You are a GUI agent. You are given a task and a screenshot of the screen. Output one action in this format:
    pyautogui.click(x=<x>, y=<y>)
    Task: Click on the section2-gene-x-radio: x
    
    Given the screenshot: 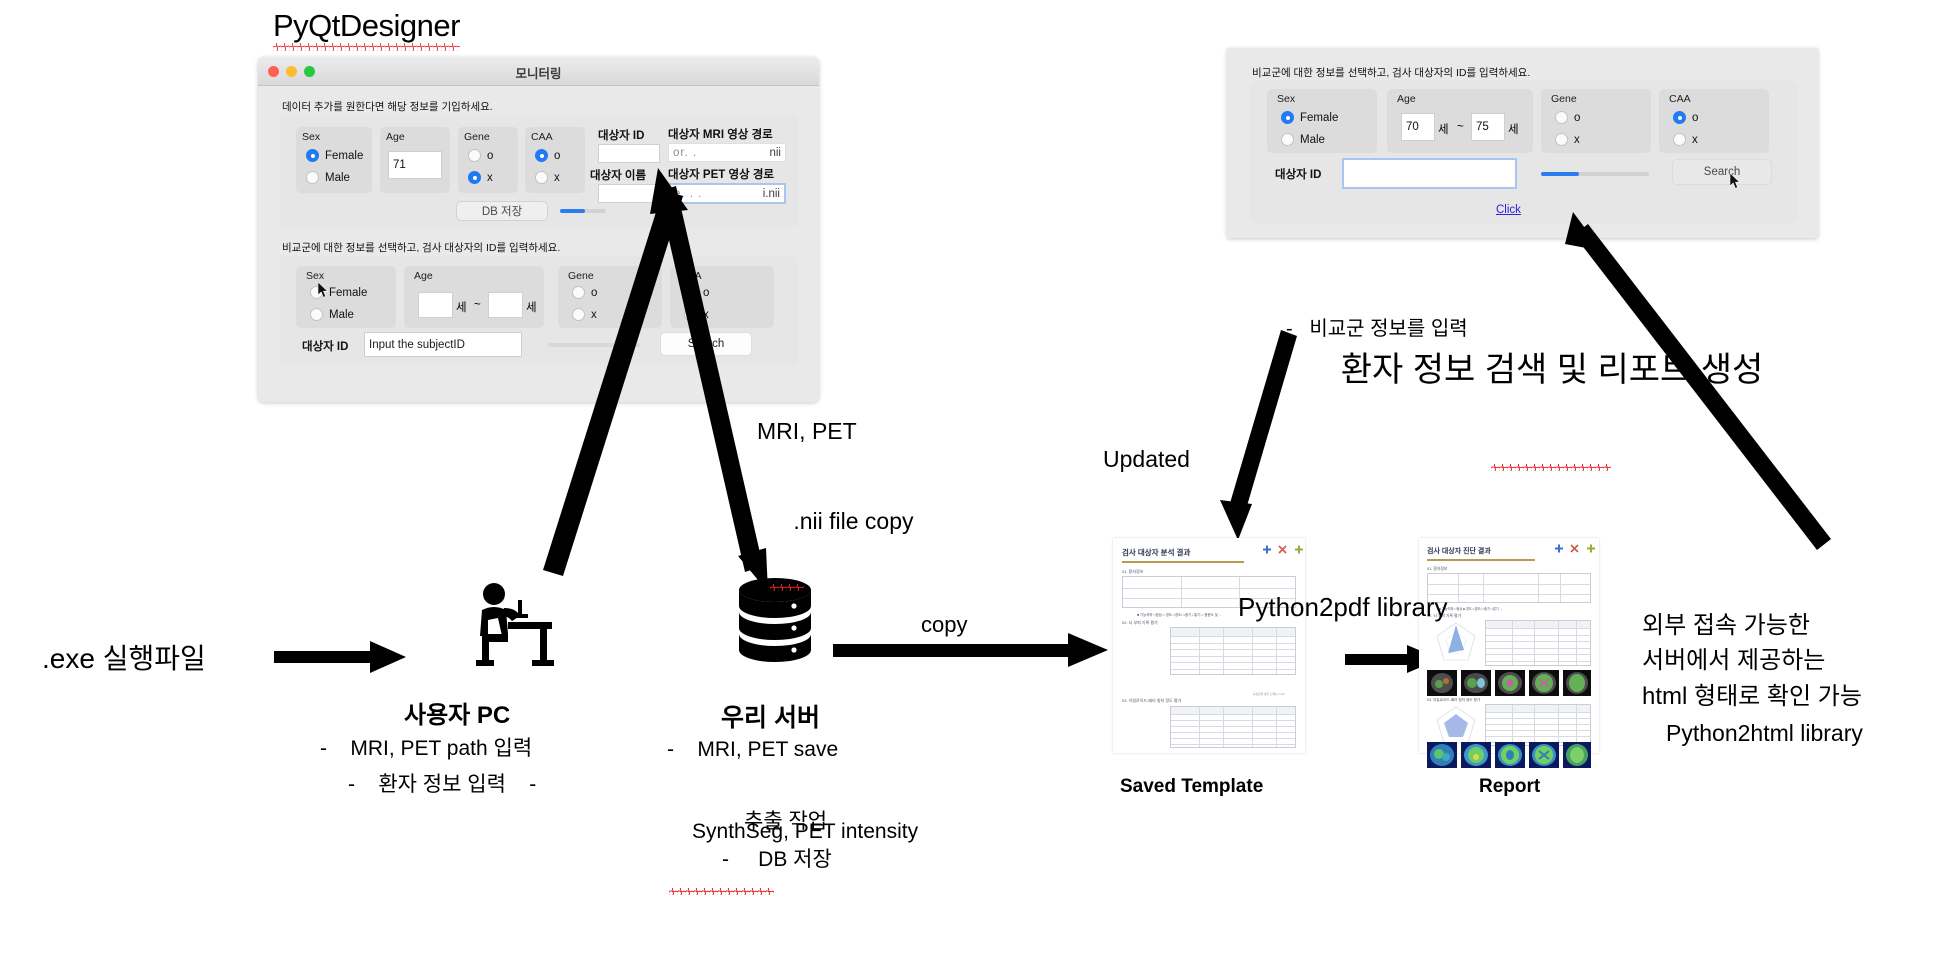 What is the action you would take?
    pyautogui.click(x=584, y=314)
    